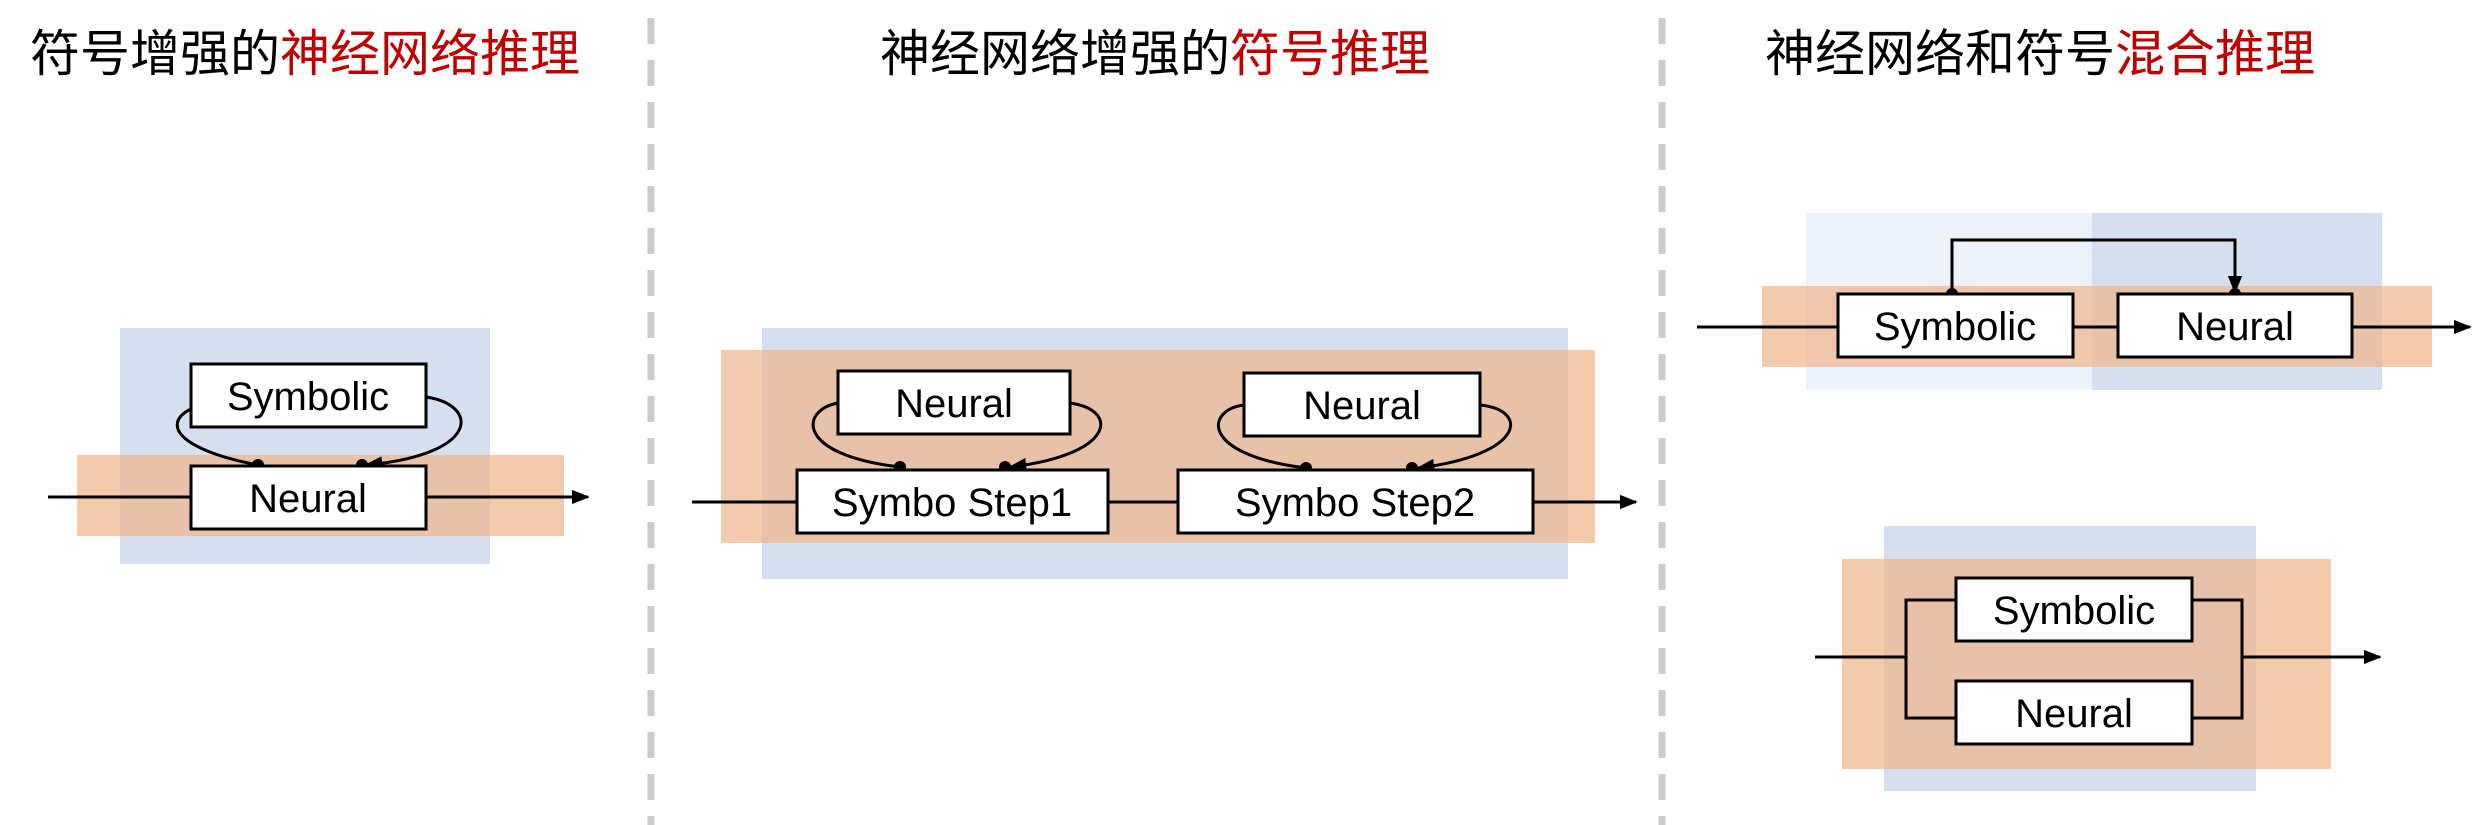 The image size is (2486, 825). What do you see at coordinates (319, 446) in the screenshot?
I see `panel-1: Symbolic Neural` at bounding box center [319, 446].